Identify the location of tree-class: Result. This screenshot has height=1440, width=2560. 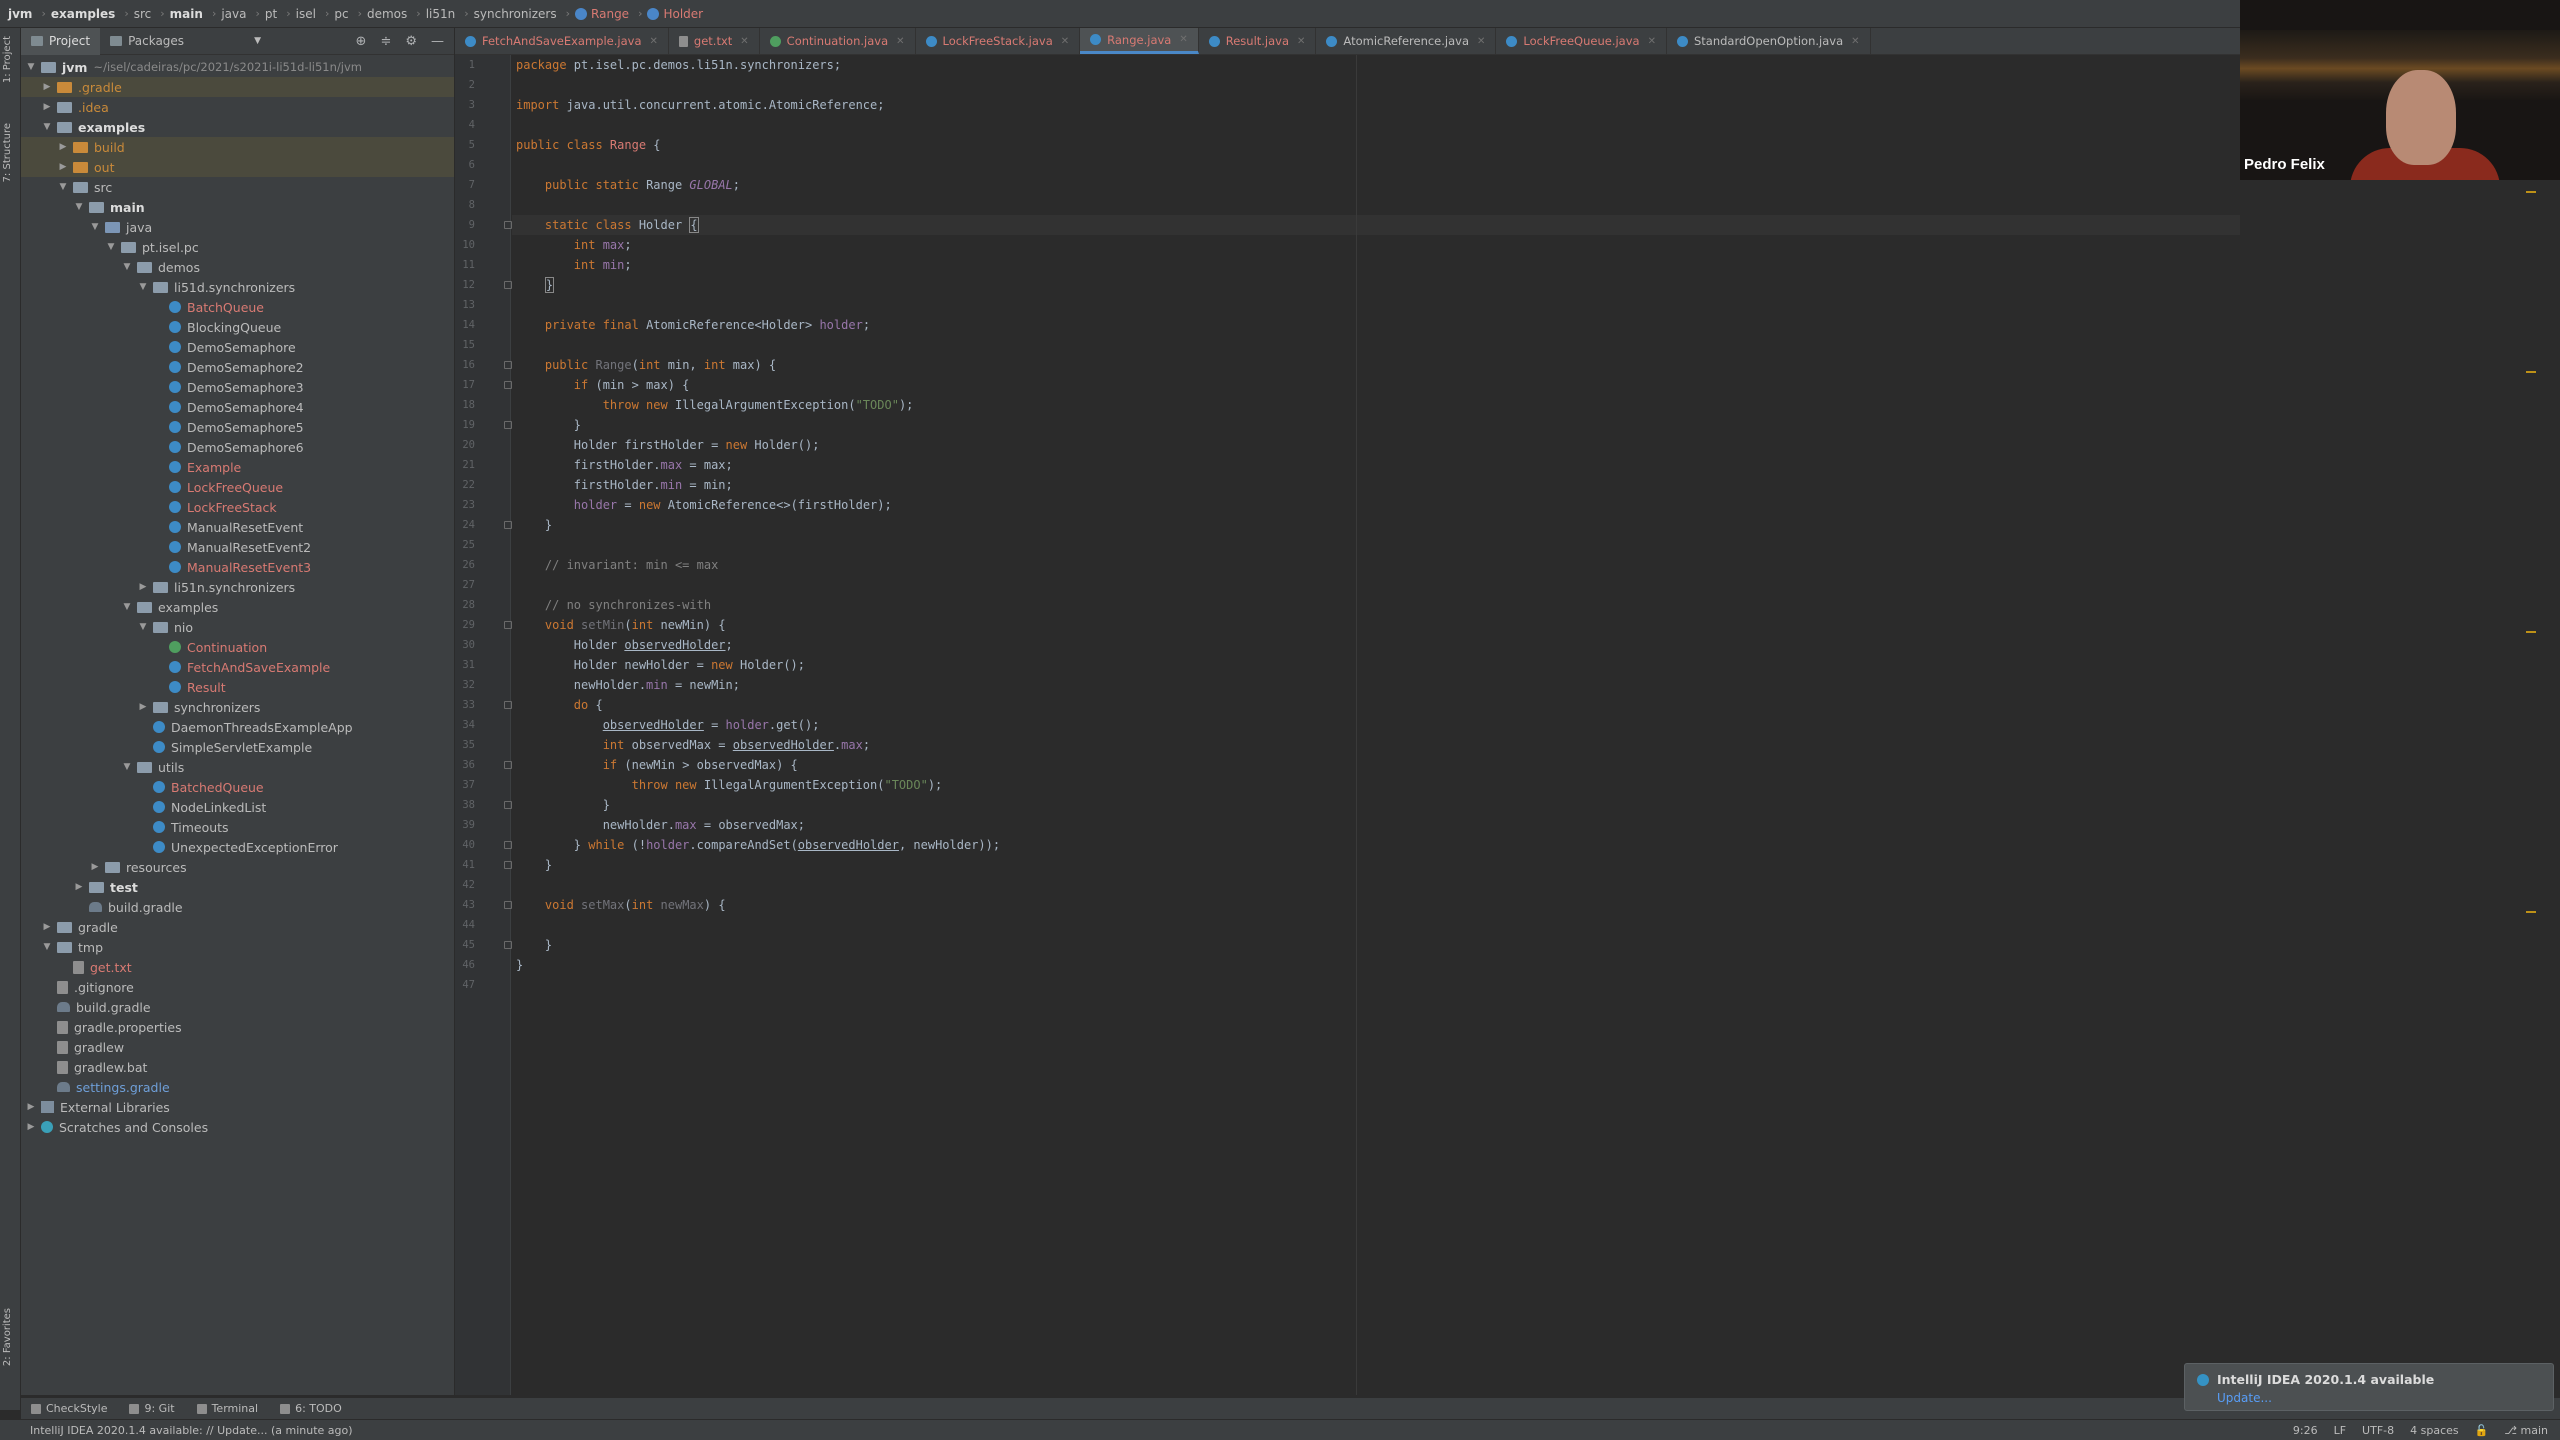
(237, 687).